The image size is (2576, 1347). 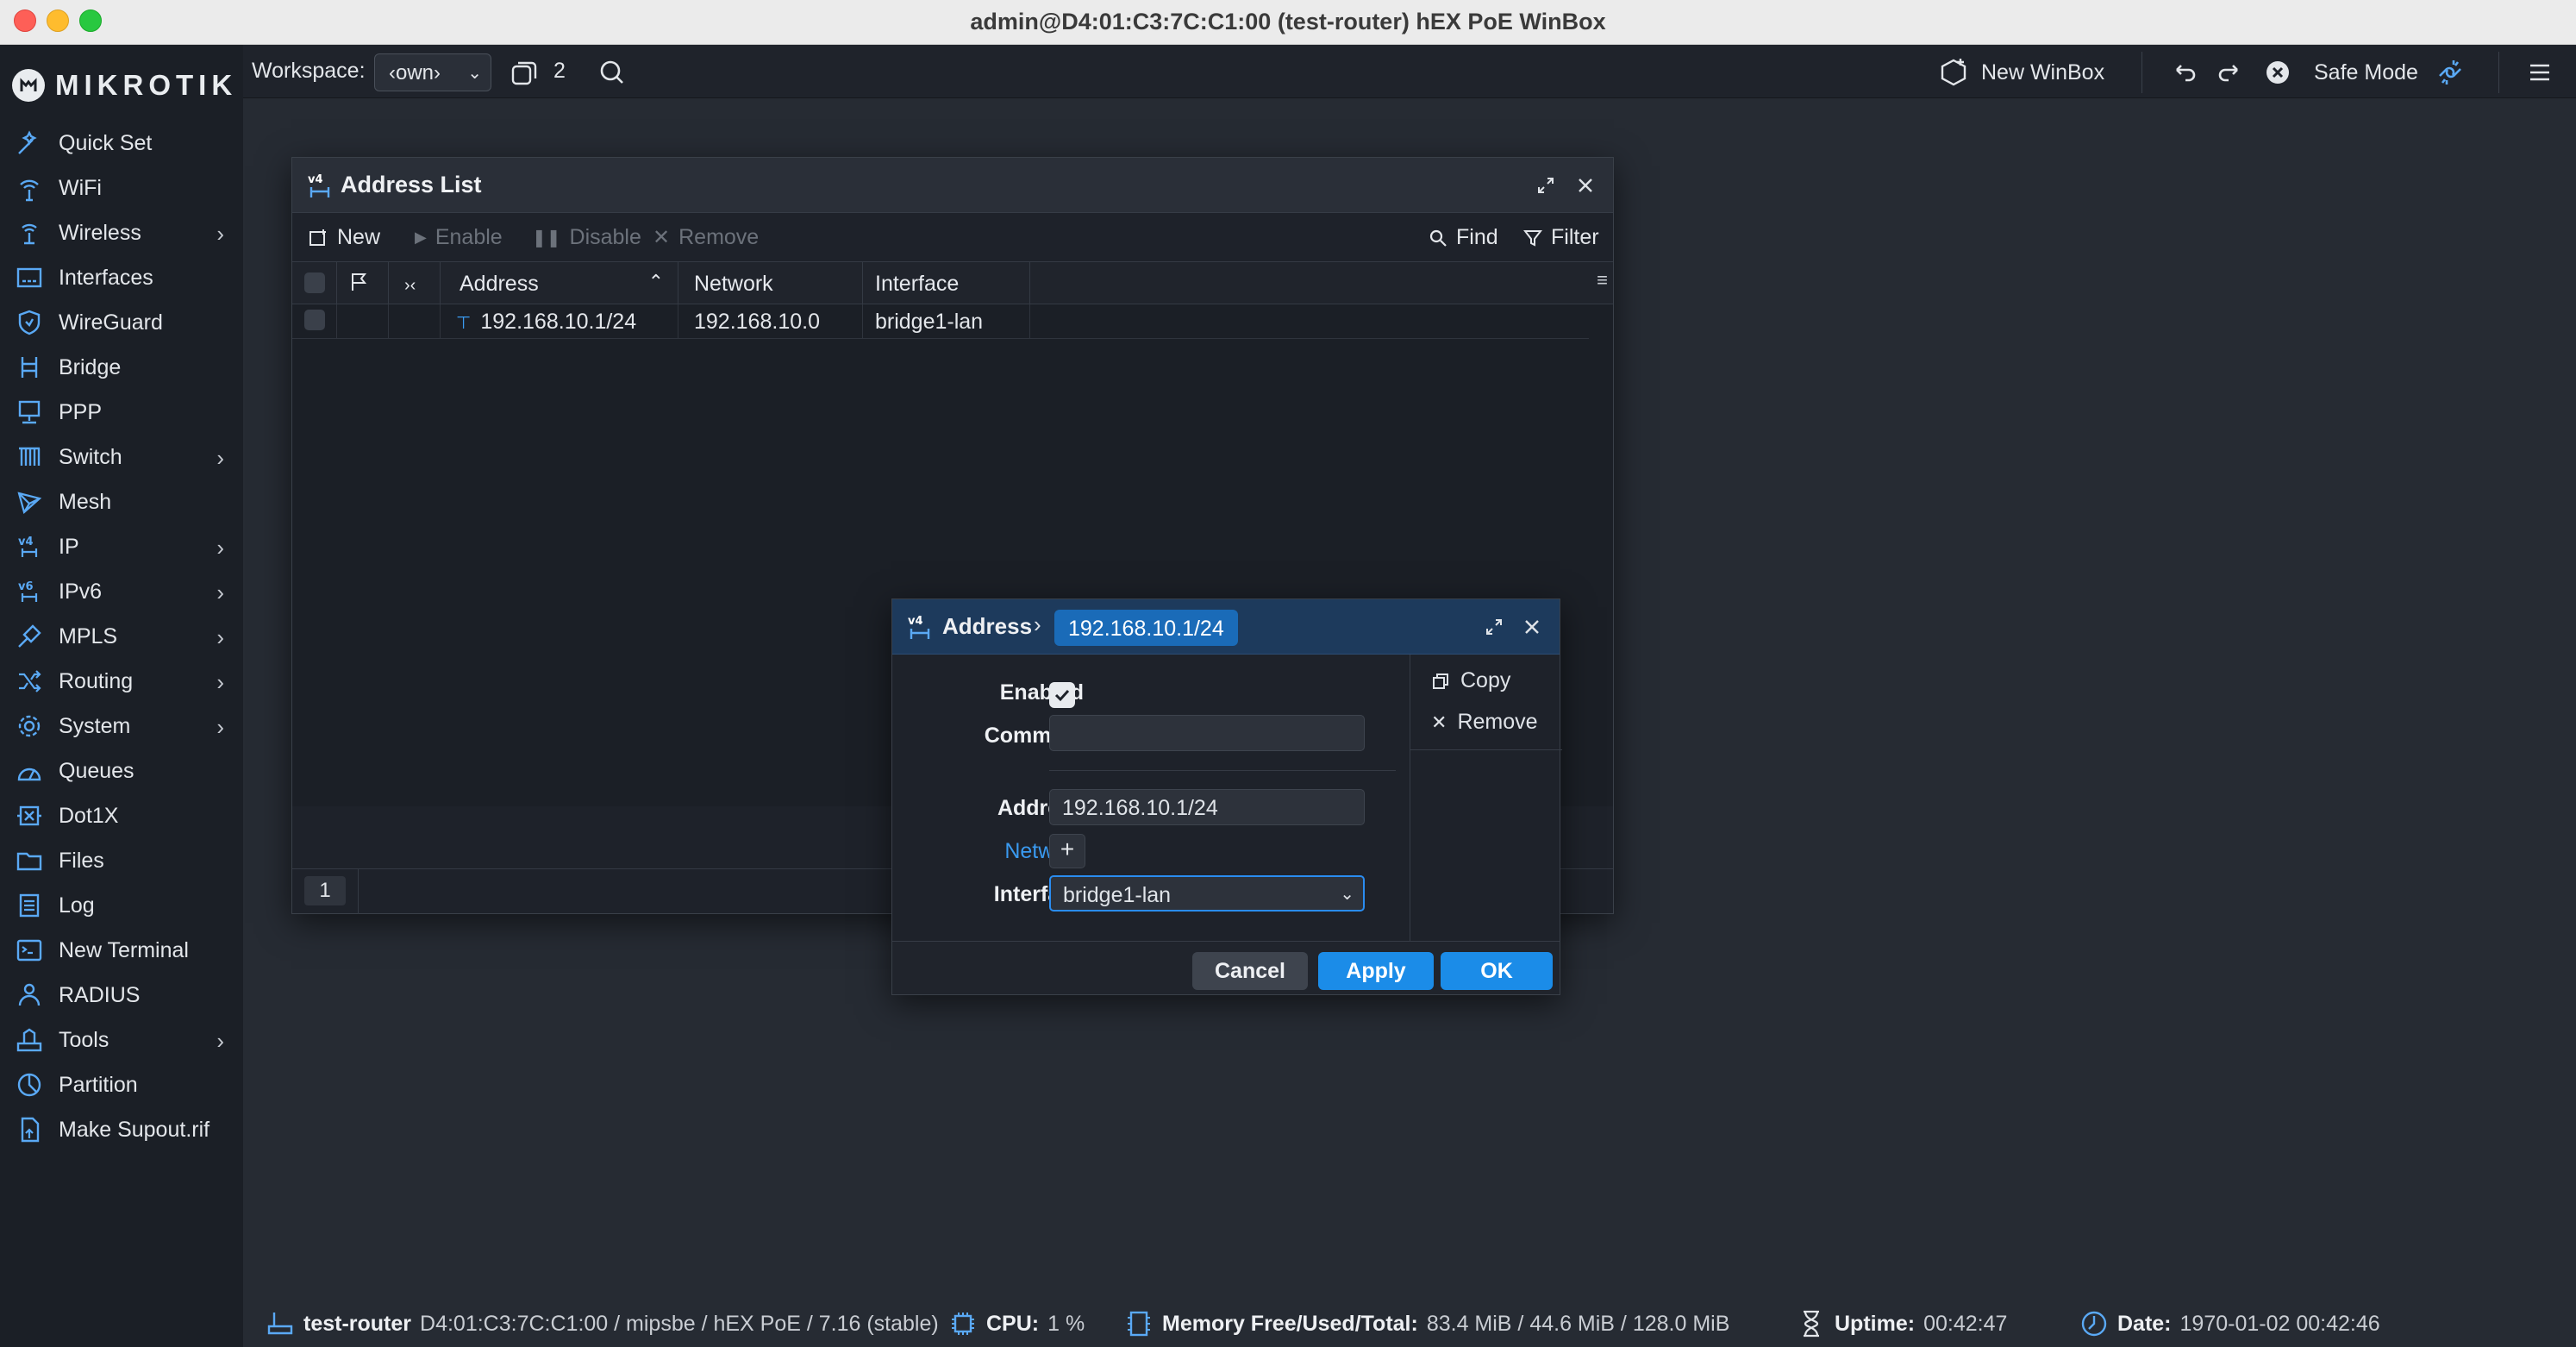 What do you see at coordinates (122, 412) in the screenshot?
I see `sidebar-item-ppp: PPP` at bounding box center [122, 412].